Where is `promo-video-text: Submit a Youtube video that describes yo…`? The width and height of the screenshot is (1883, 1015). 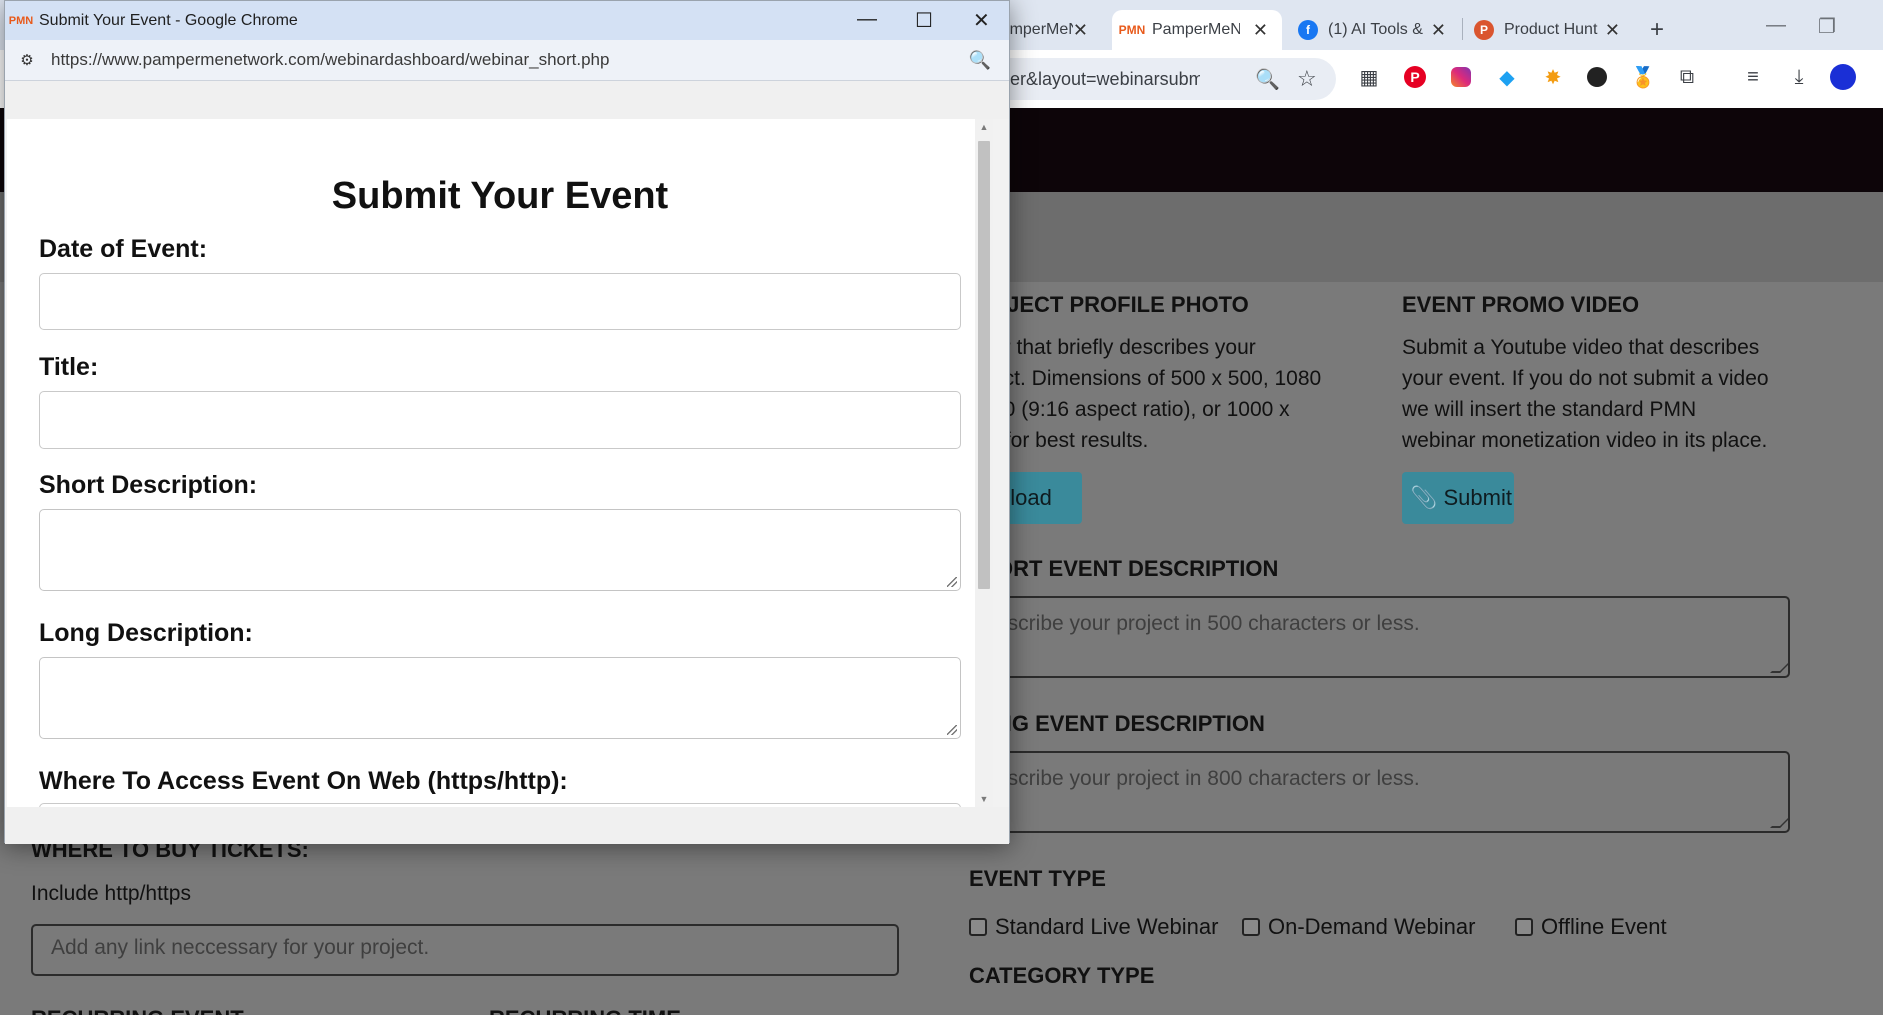
promo-video-text: Submit a Youtube video that describes yo… is located at coordinates (1612, 394).